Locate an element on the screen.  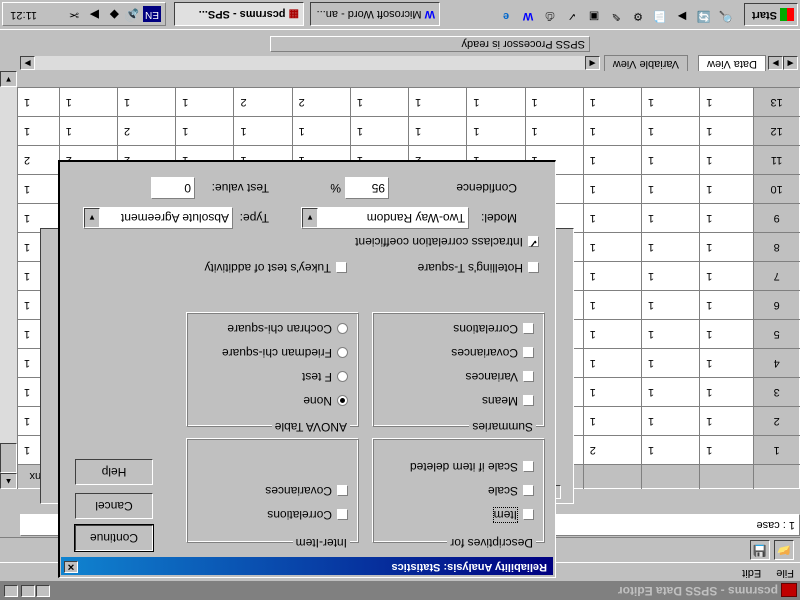
row-number: 7 is located at coordinates (776, 276).